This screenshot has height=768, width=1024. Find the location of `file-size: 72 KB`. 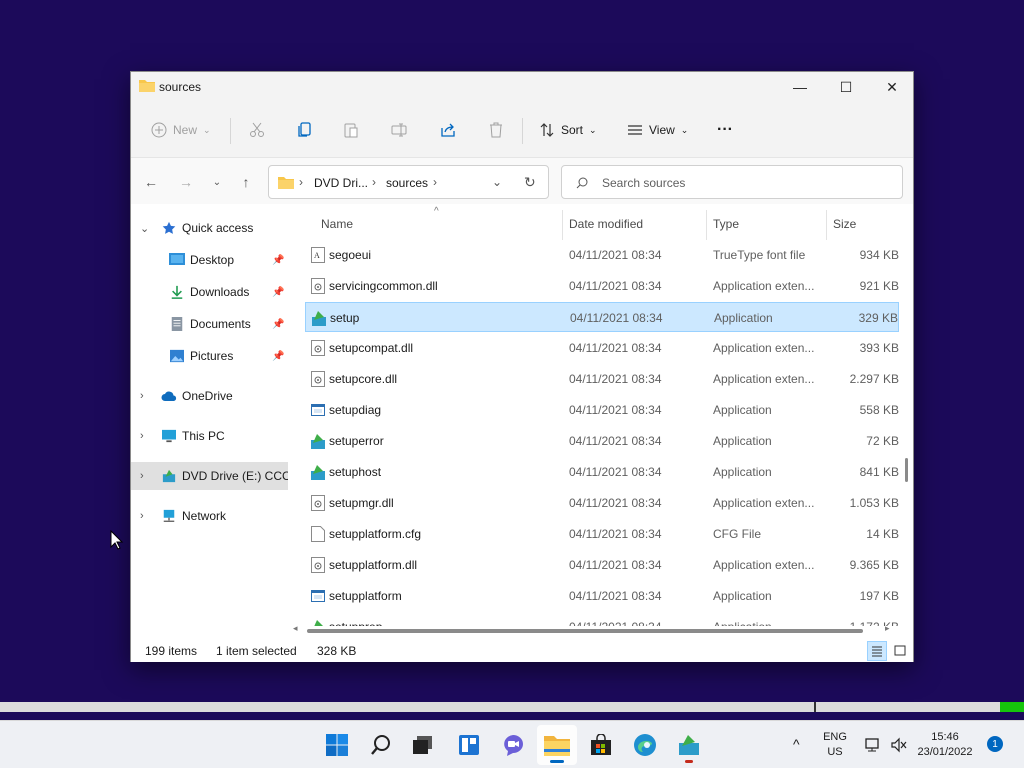

file-size: 72 KB is located at coordinates (882, 441).